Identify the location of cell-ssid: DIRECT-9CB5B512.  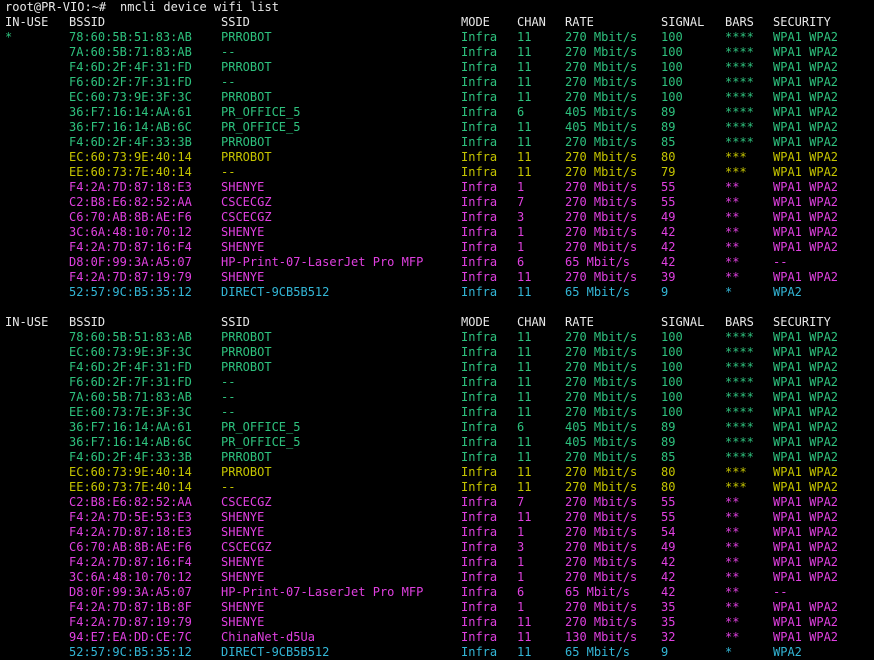
(275, 292).